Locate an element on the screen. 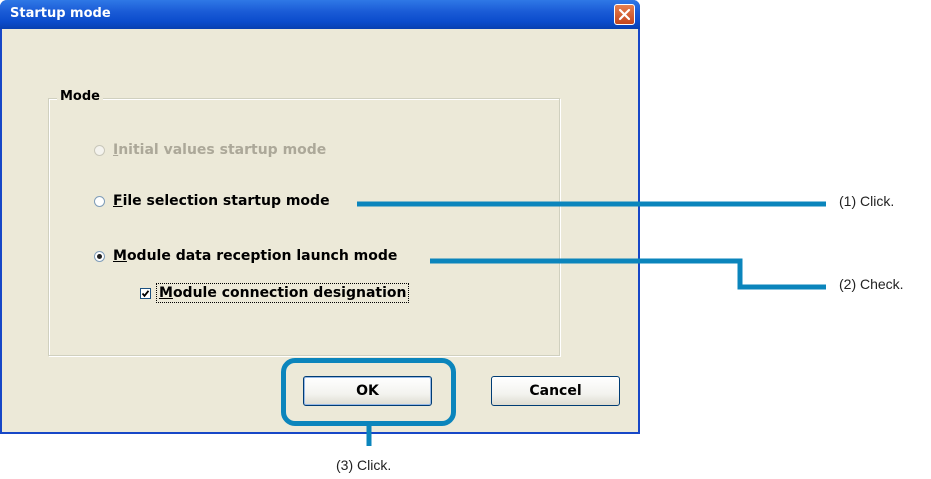 The width and height of the screenshot is (931, 479). leader-line-step2 is located at coordinates (628, 274).